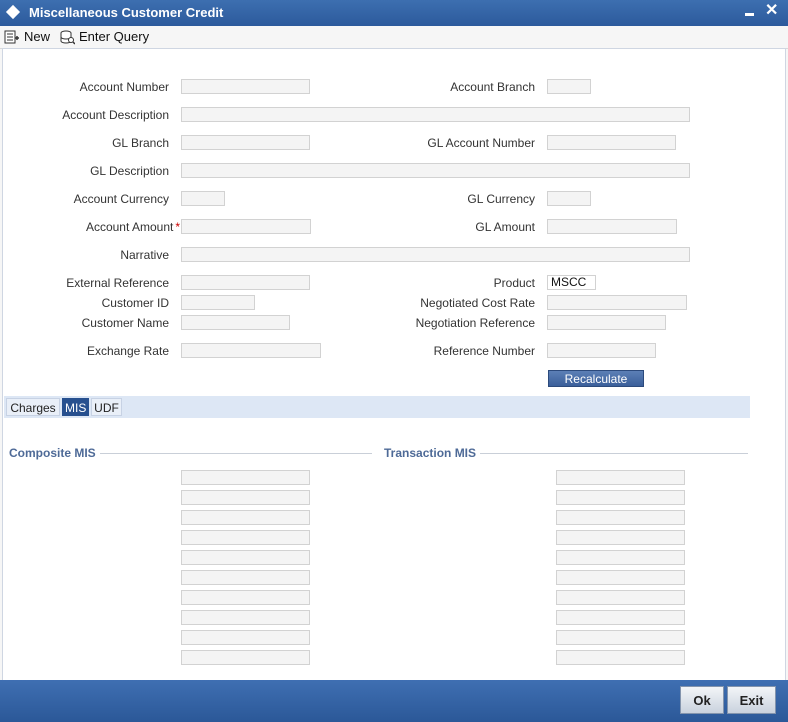 This screenshot has height=722, width=788. What do you see at coordinates (106, 407) in the screenshot?
I see `tab-udf: UDF` at bounding box center [106, 407].